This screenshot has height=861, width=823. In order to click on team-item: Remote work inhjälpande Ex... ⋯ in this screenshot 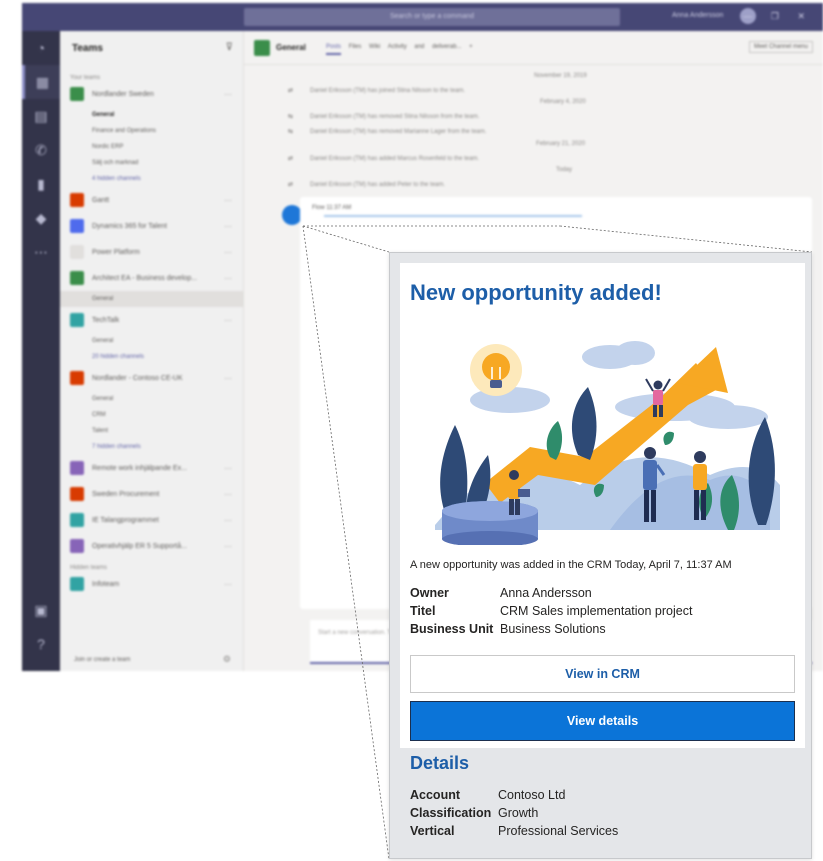, I will do `click(152, 468)`.